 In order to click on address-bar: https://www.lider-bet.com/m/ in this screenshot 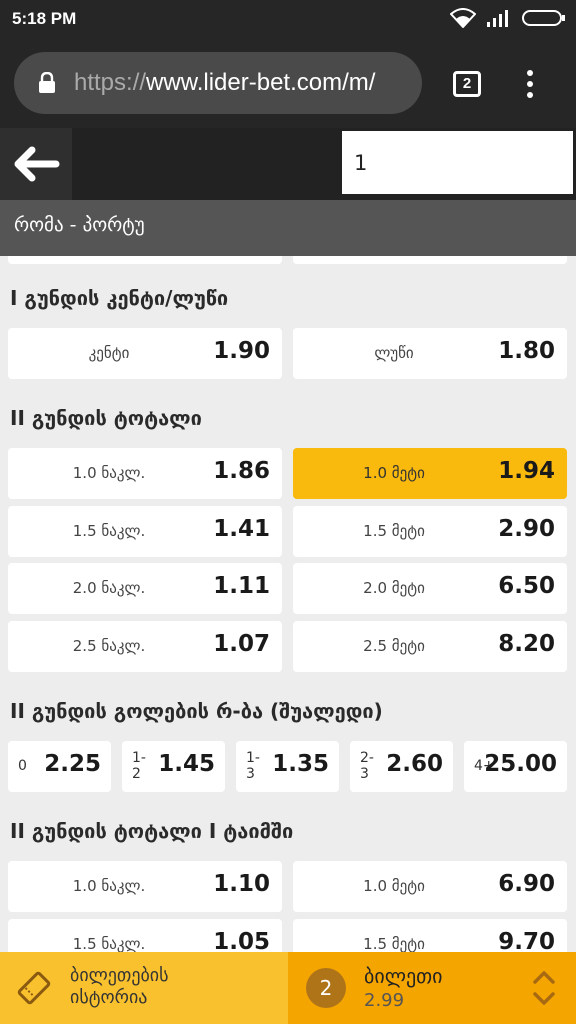, I will do `click(218, 83)`.